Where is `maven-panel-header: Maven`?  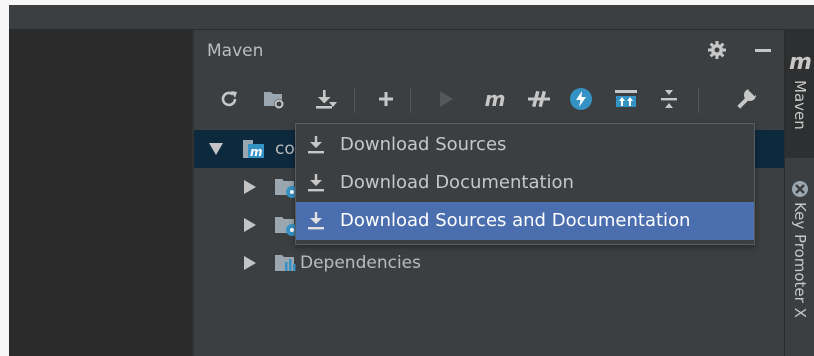
maven-panel-header: Maven is located at coordinates (489, 49).